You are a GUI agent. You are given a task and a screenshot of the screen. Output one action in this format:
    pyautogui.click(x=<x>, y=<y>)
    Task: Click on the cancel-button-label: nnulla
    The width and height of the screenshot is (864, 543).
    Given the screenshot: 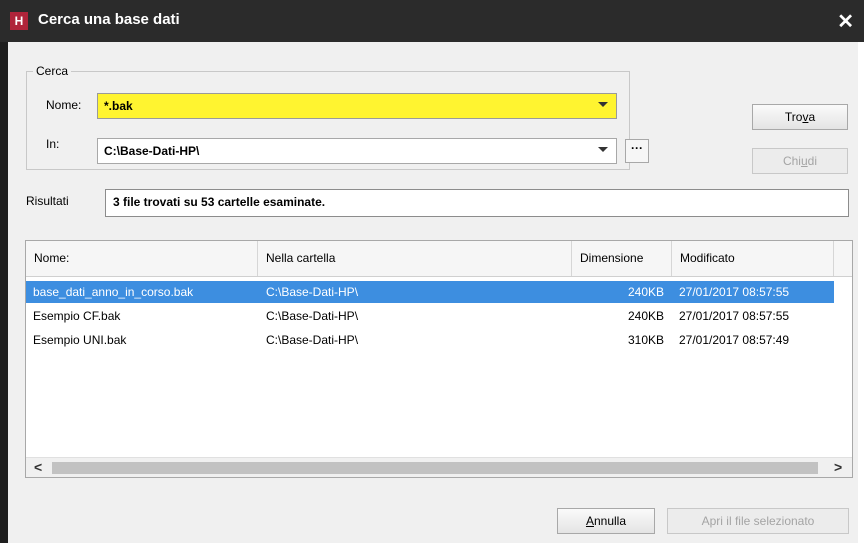 What is the action you would take?
    pyautogui.click(x=610, y=521)
    